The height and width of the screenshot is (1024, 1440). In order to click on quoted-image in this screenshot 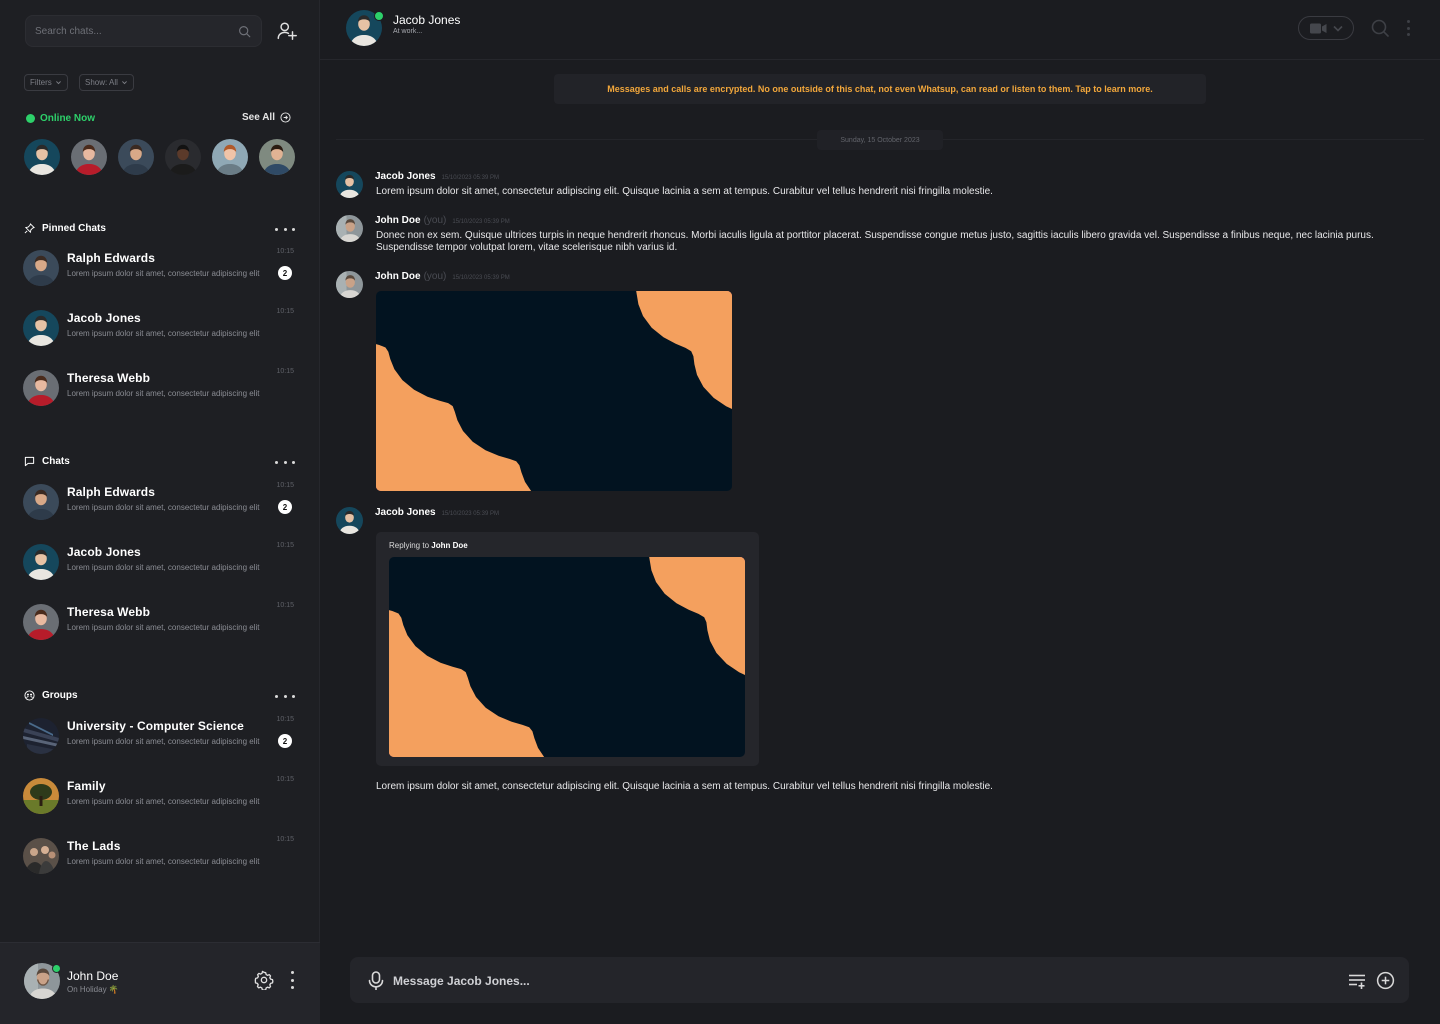, I will do `click(567, 657)`.